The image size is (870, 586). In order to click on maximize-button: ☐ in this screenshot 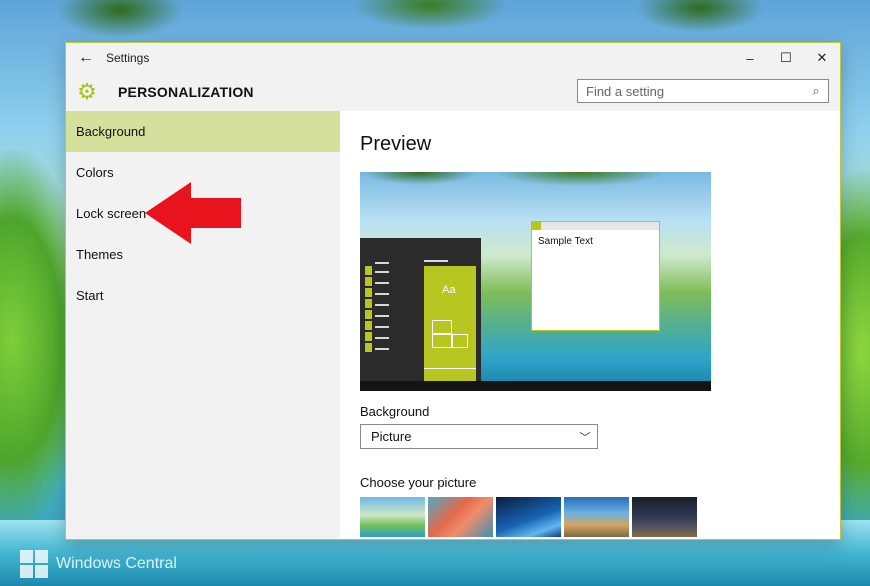, I will do `click(786, 58)`.